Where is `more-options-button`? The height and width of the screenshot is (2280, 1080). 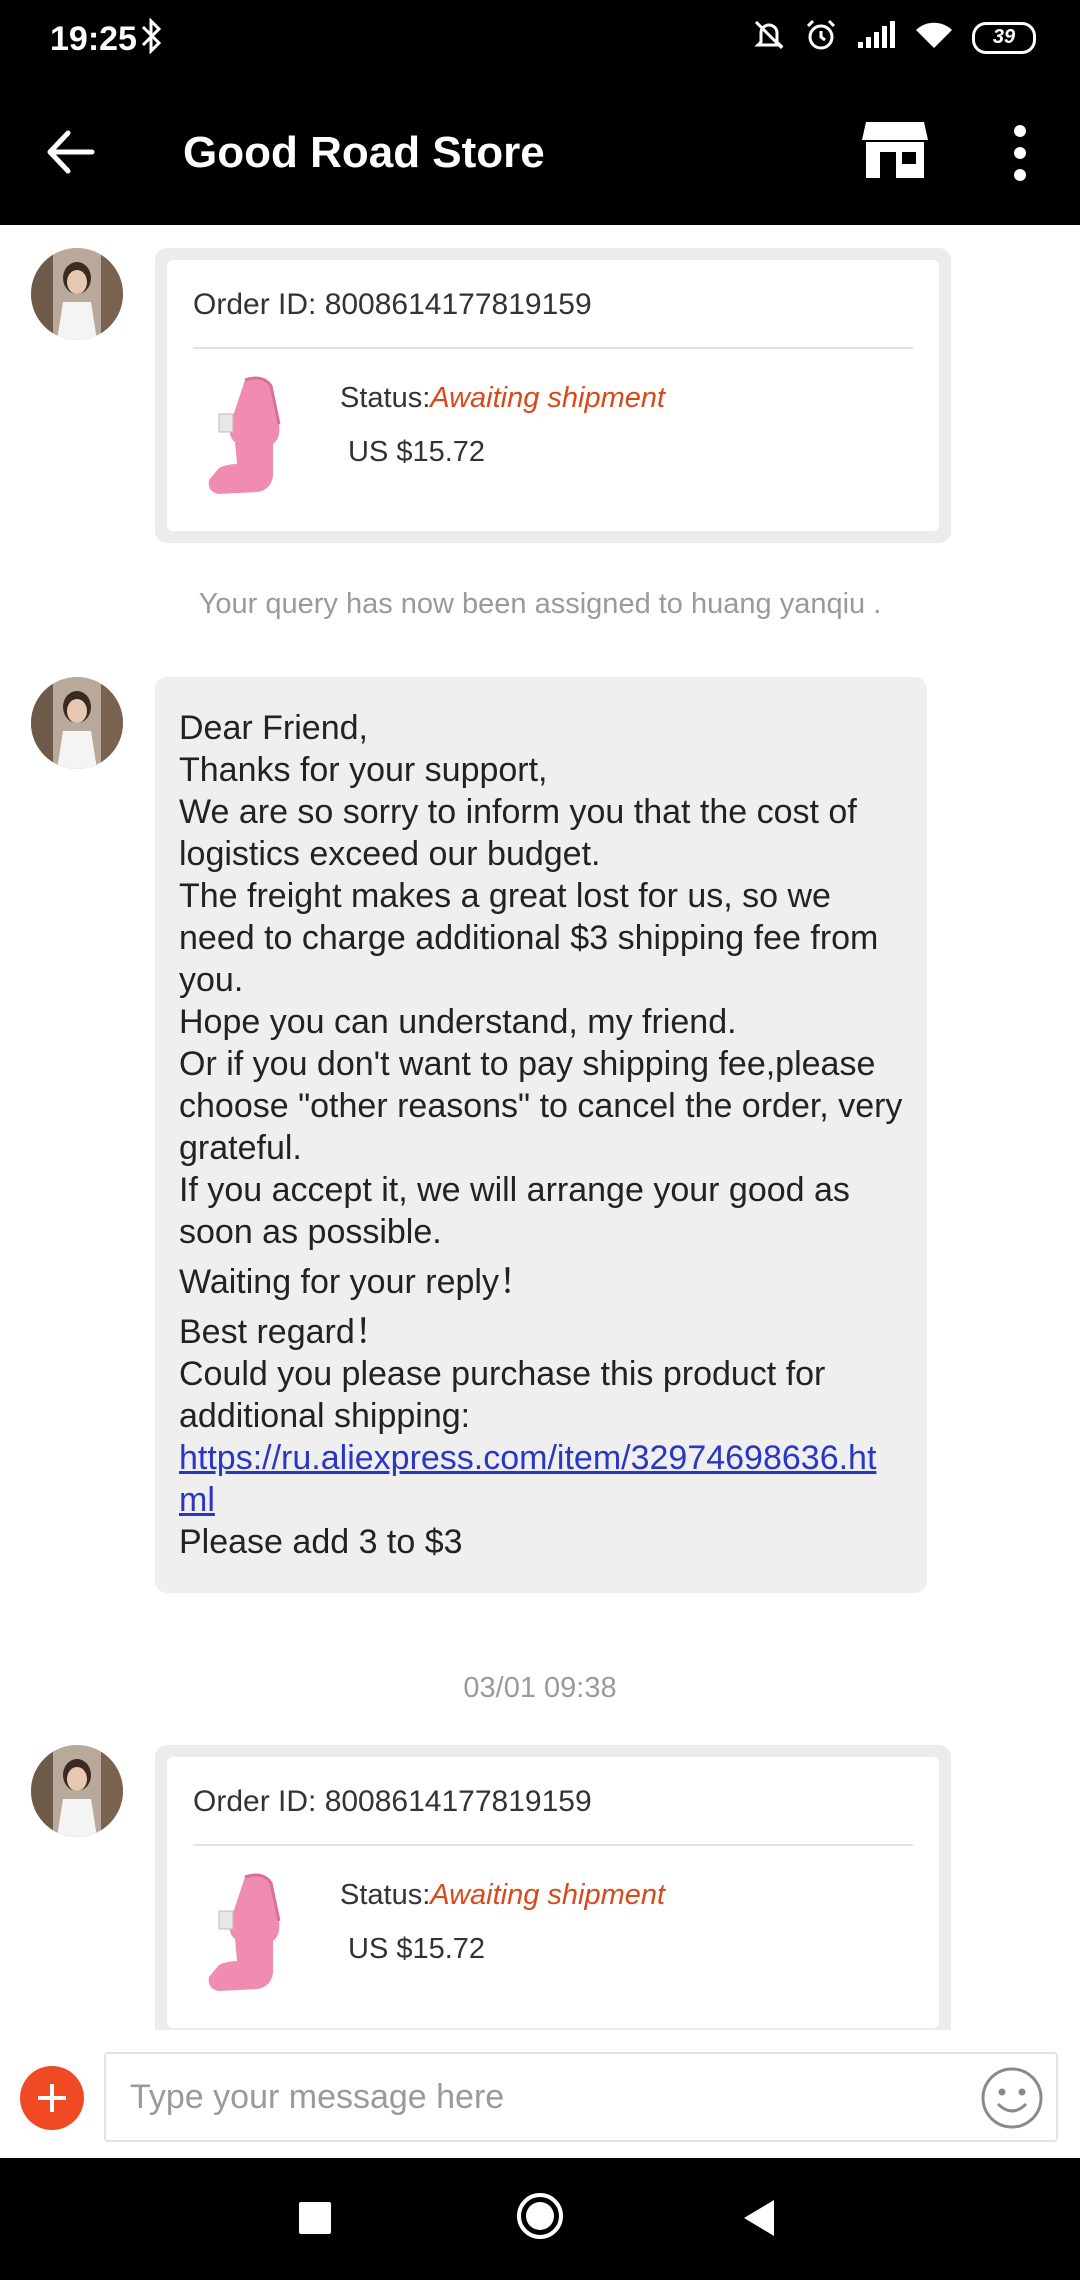 more-options-button is located at coordinates (1020, 153).